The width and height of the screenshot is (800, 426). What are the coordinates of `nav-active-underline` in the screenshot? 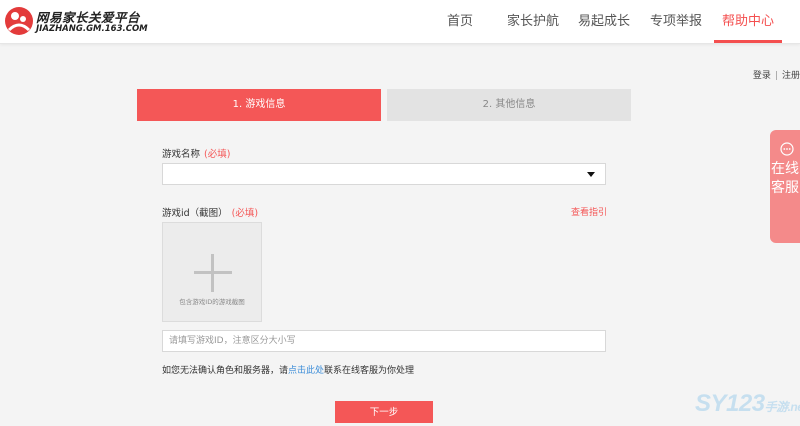 It's located at (748, 41).